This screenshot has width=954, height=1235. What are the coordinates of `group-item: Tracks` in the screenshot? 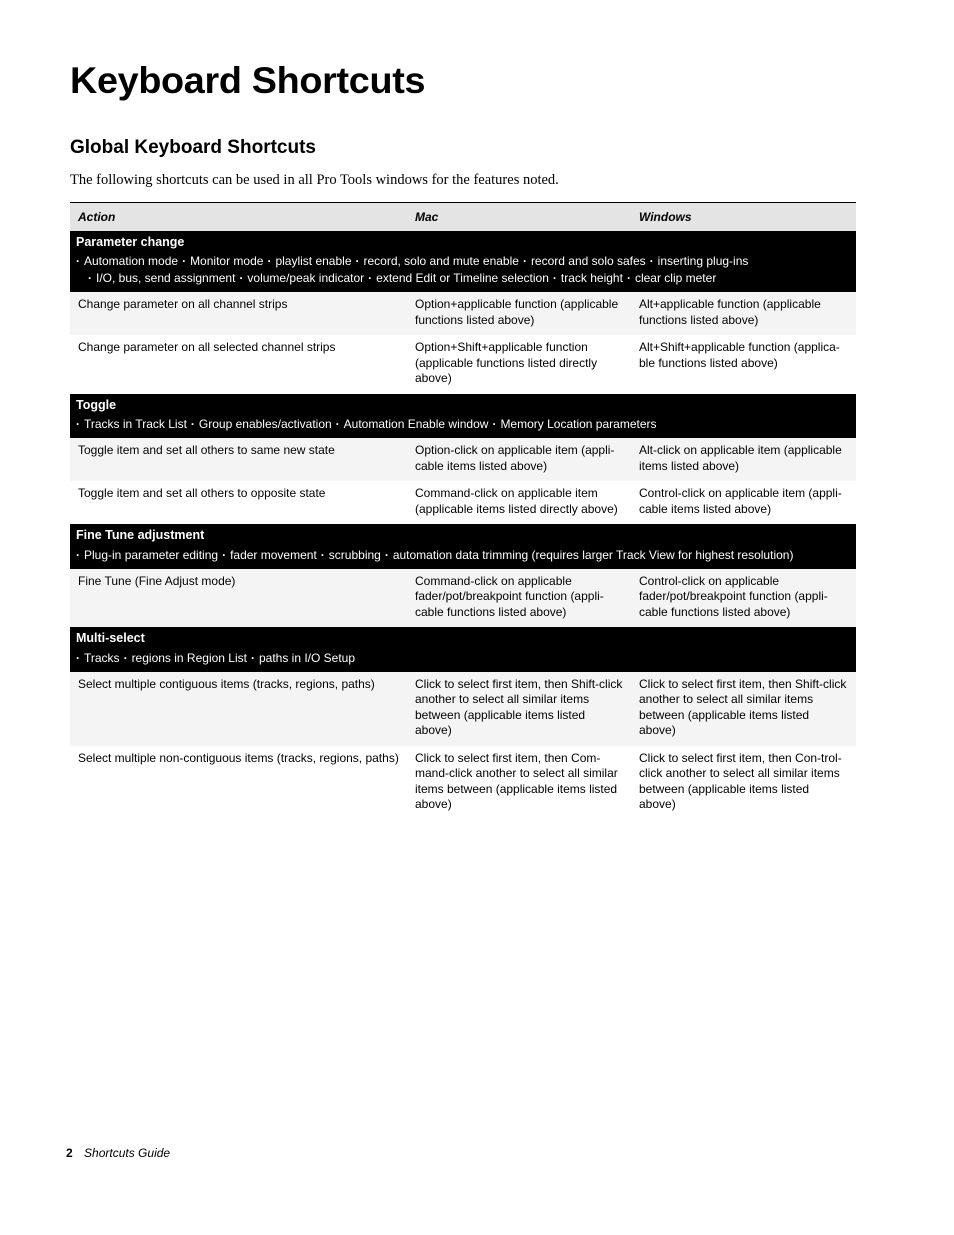 It's located at (102, 657).